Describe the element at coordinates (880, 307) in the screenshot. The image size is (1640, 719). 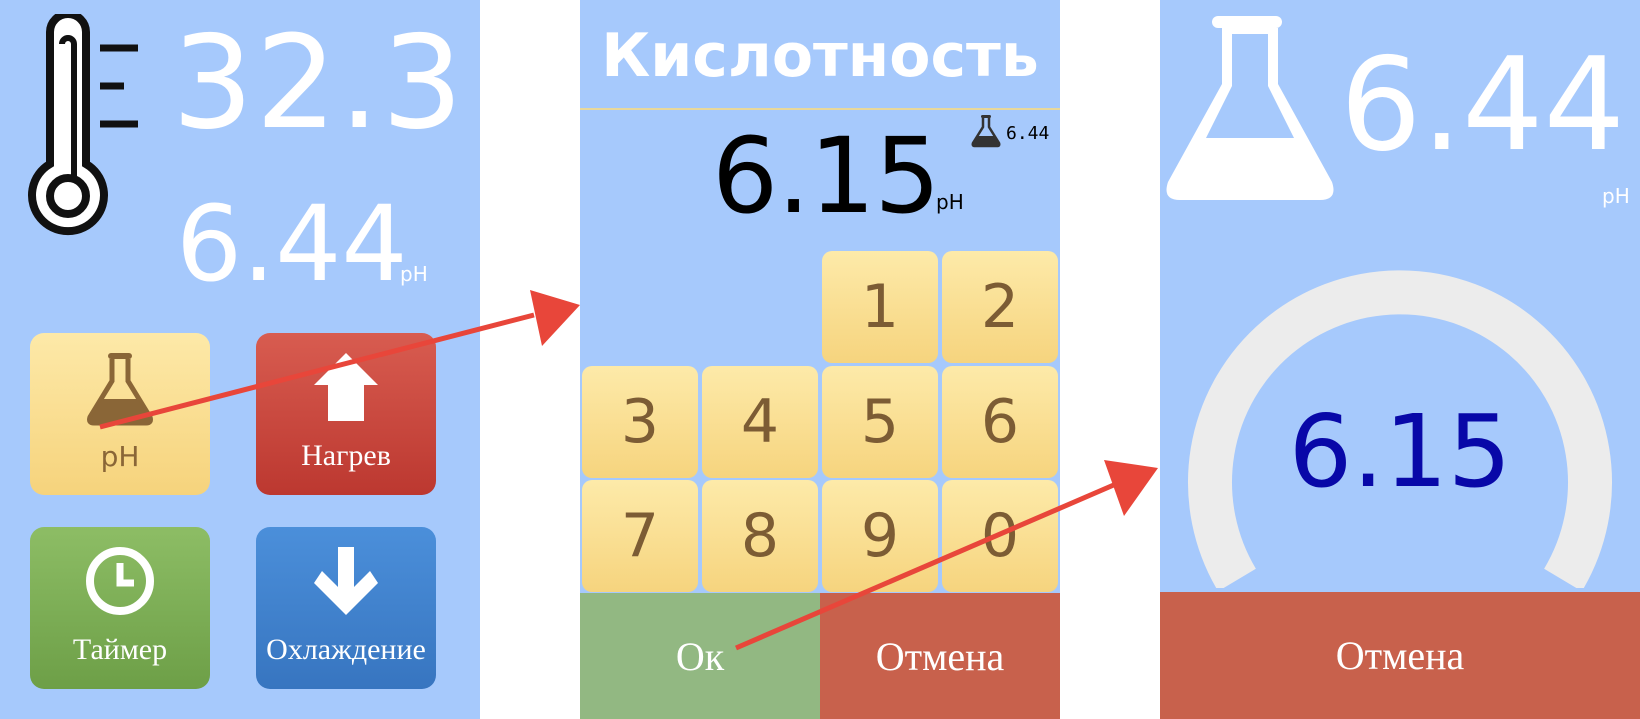
I see `key-1: 1` at that location.